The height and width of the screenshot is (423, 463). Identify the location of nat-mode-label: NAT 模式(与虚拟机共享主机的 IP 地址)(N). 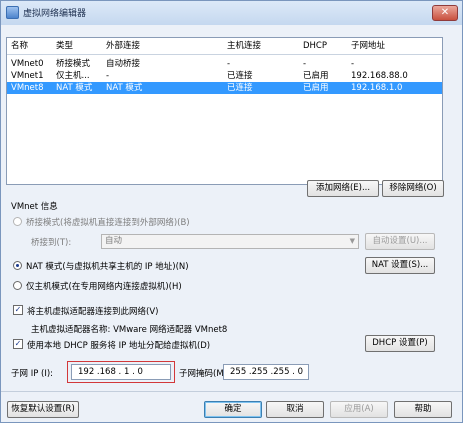
(107, 267).